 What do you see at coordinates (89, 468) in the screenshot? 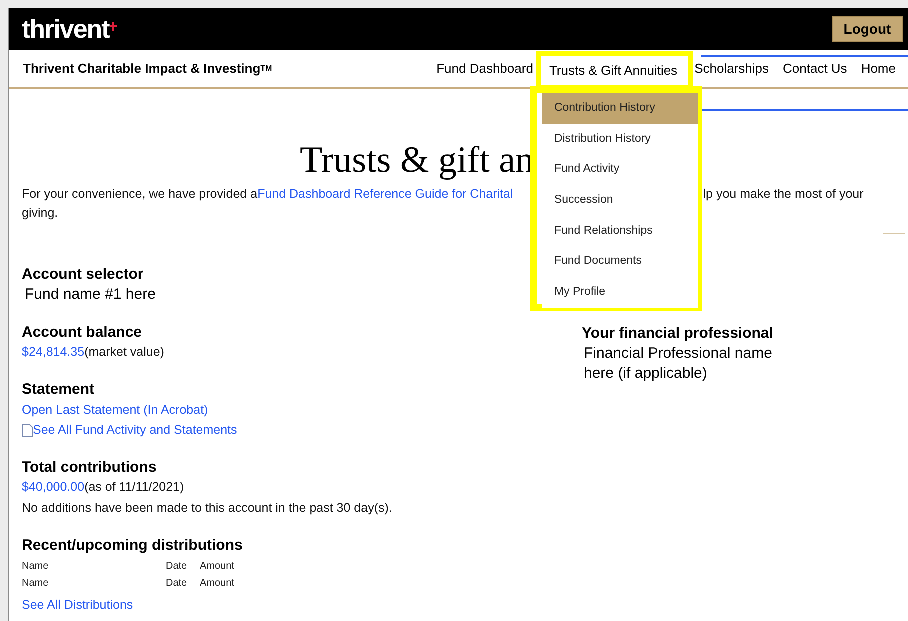
I see `section-heading: Total contributions` at bounding box center [89, 468].